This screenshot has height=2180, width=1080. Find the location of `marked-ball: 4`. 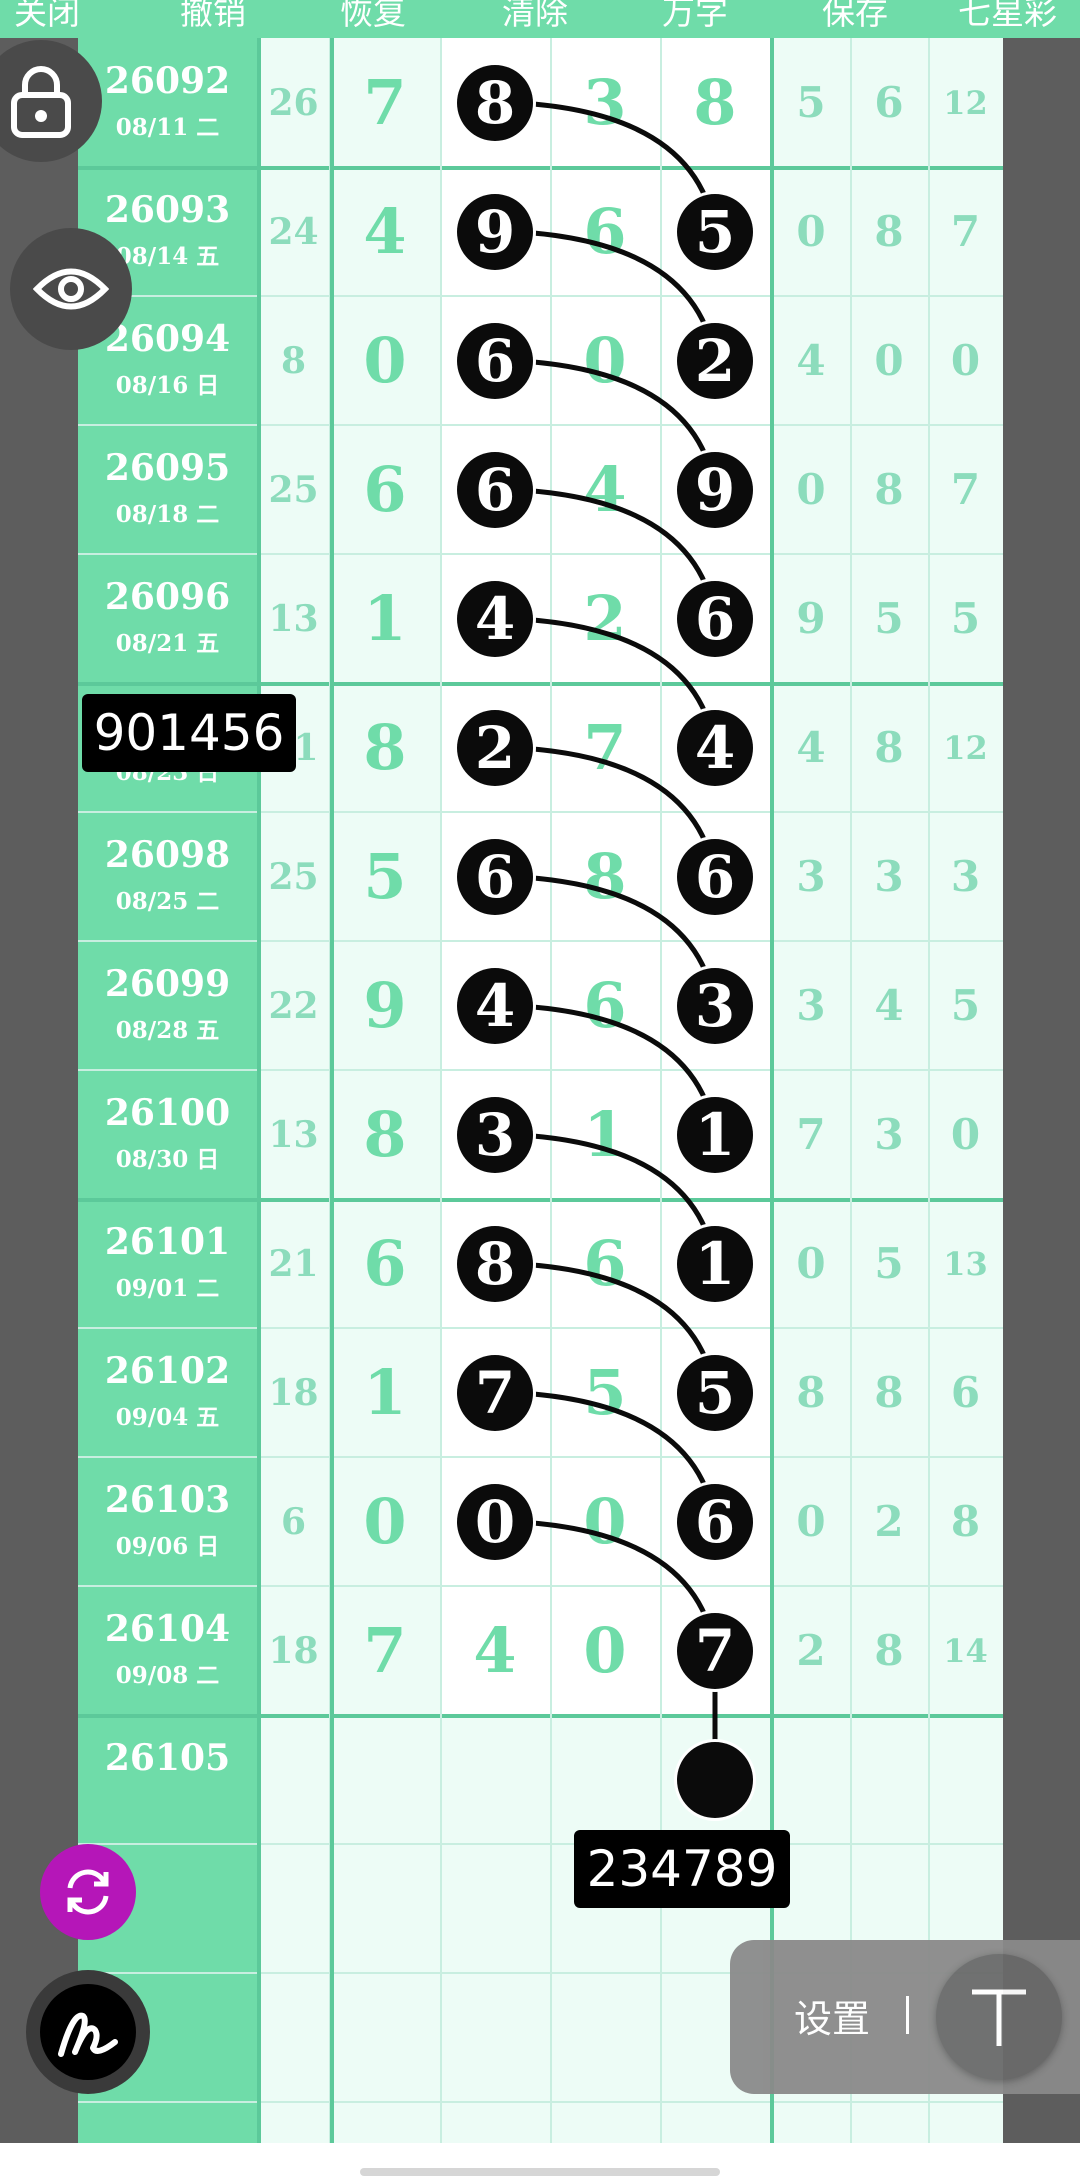

marked-ball: 4 is located at coordinates (495, 618).